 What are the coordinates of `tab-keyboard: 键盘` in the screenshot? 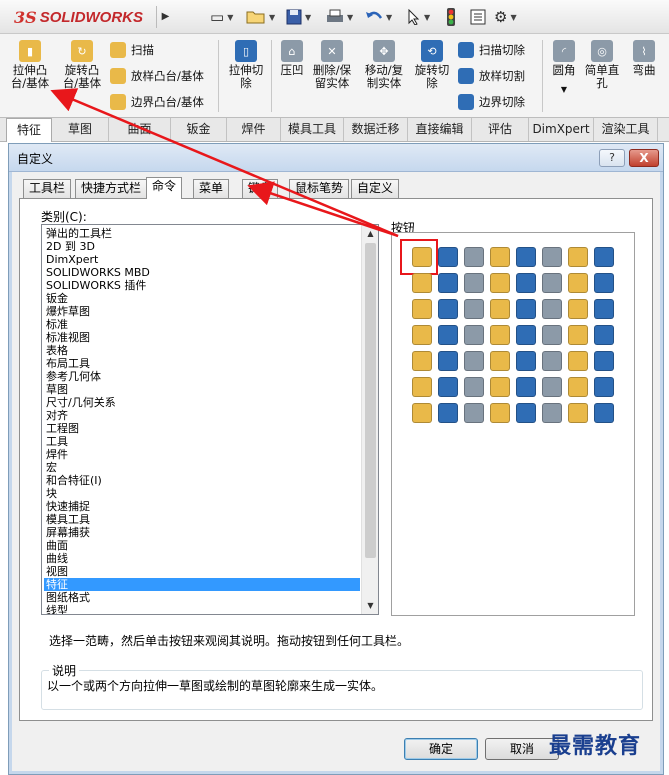 It's located at (260, 188).